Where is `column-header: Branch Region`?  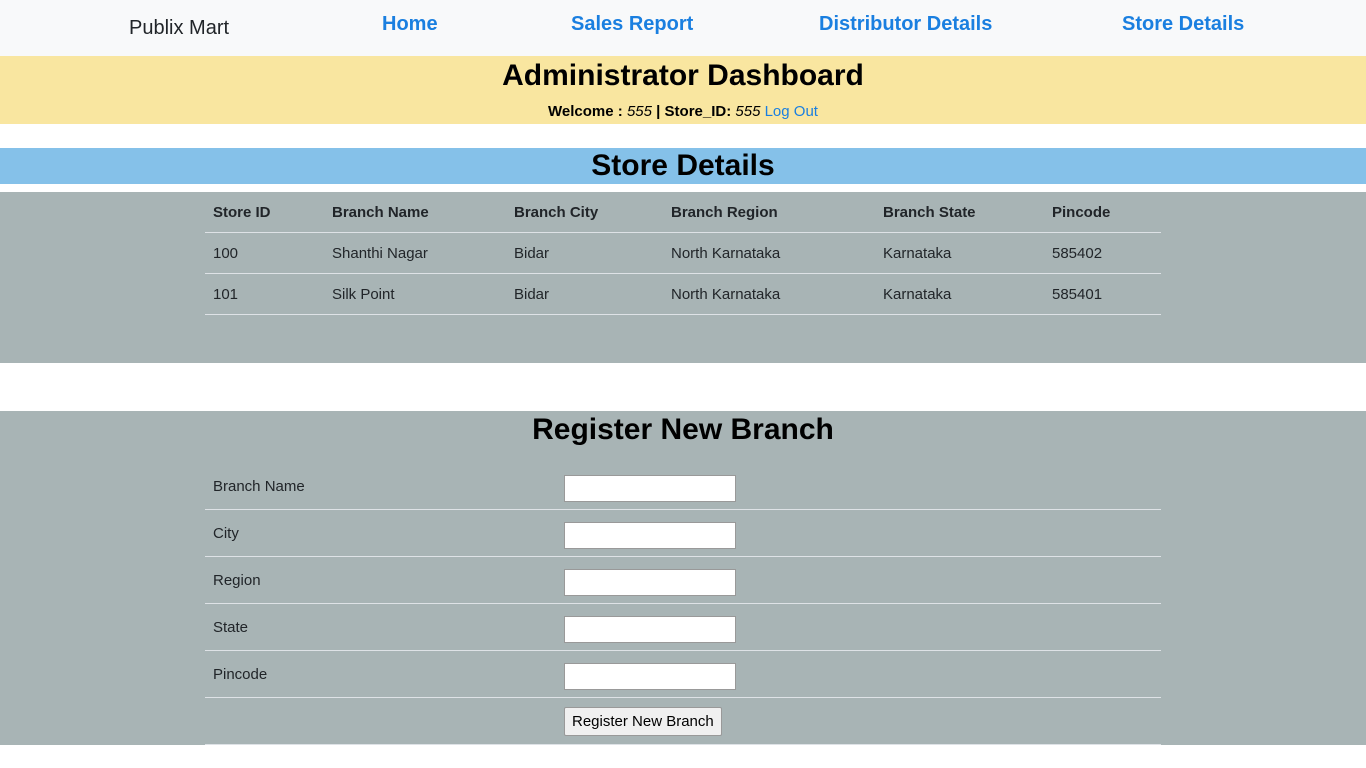 column-header: Branch Region is located at coordinates (769, 212).